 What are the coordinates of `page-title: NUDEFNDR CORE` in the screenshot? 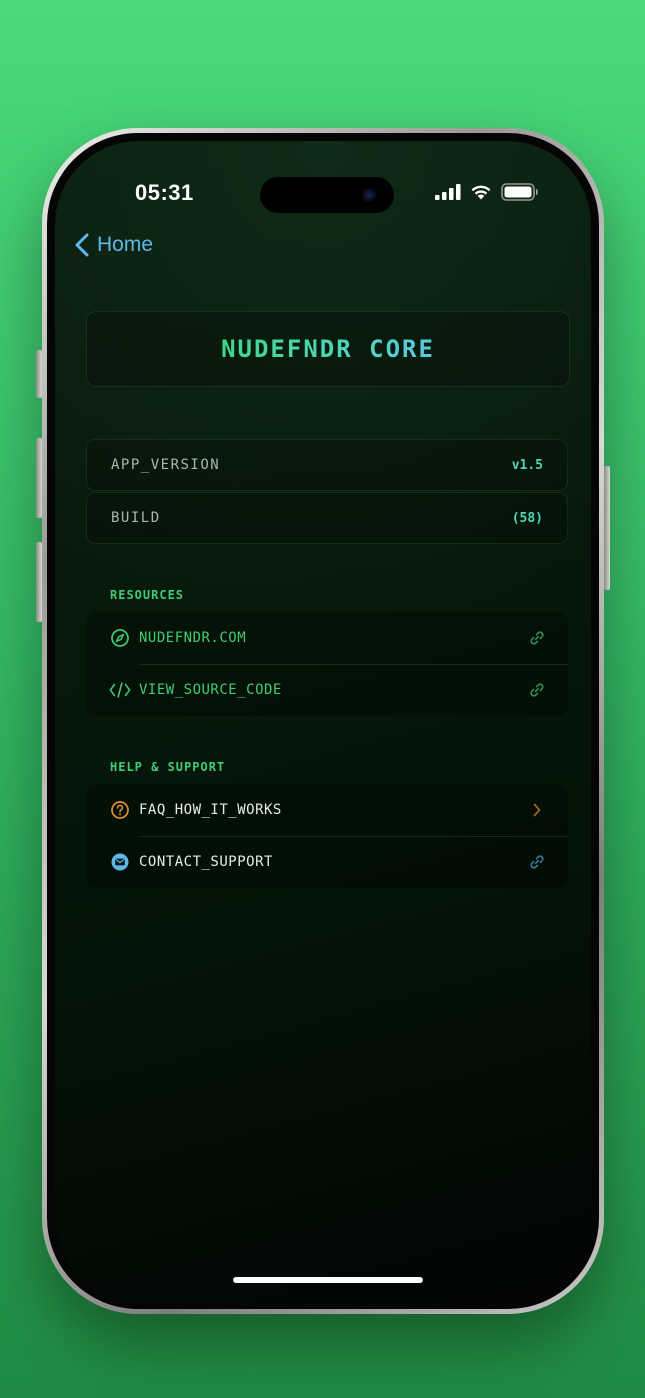 It's located at (328, 349).